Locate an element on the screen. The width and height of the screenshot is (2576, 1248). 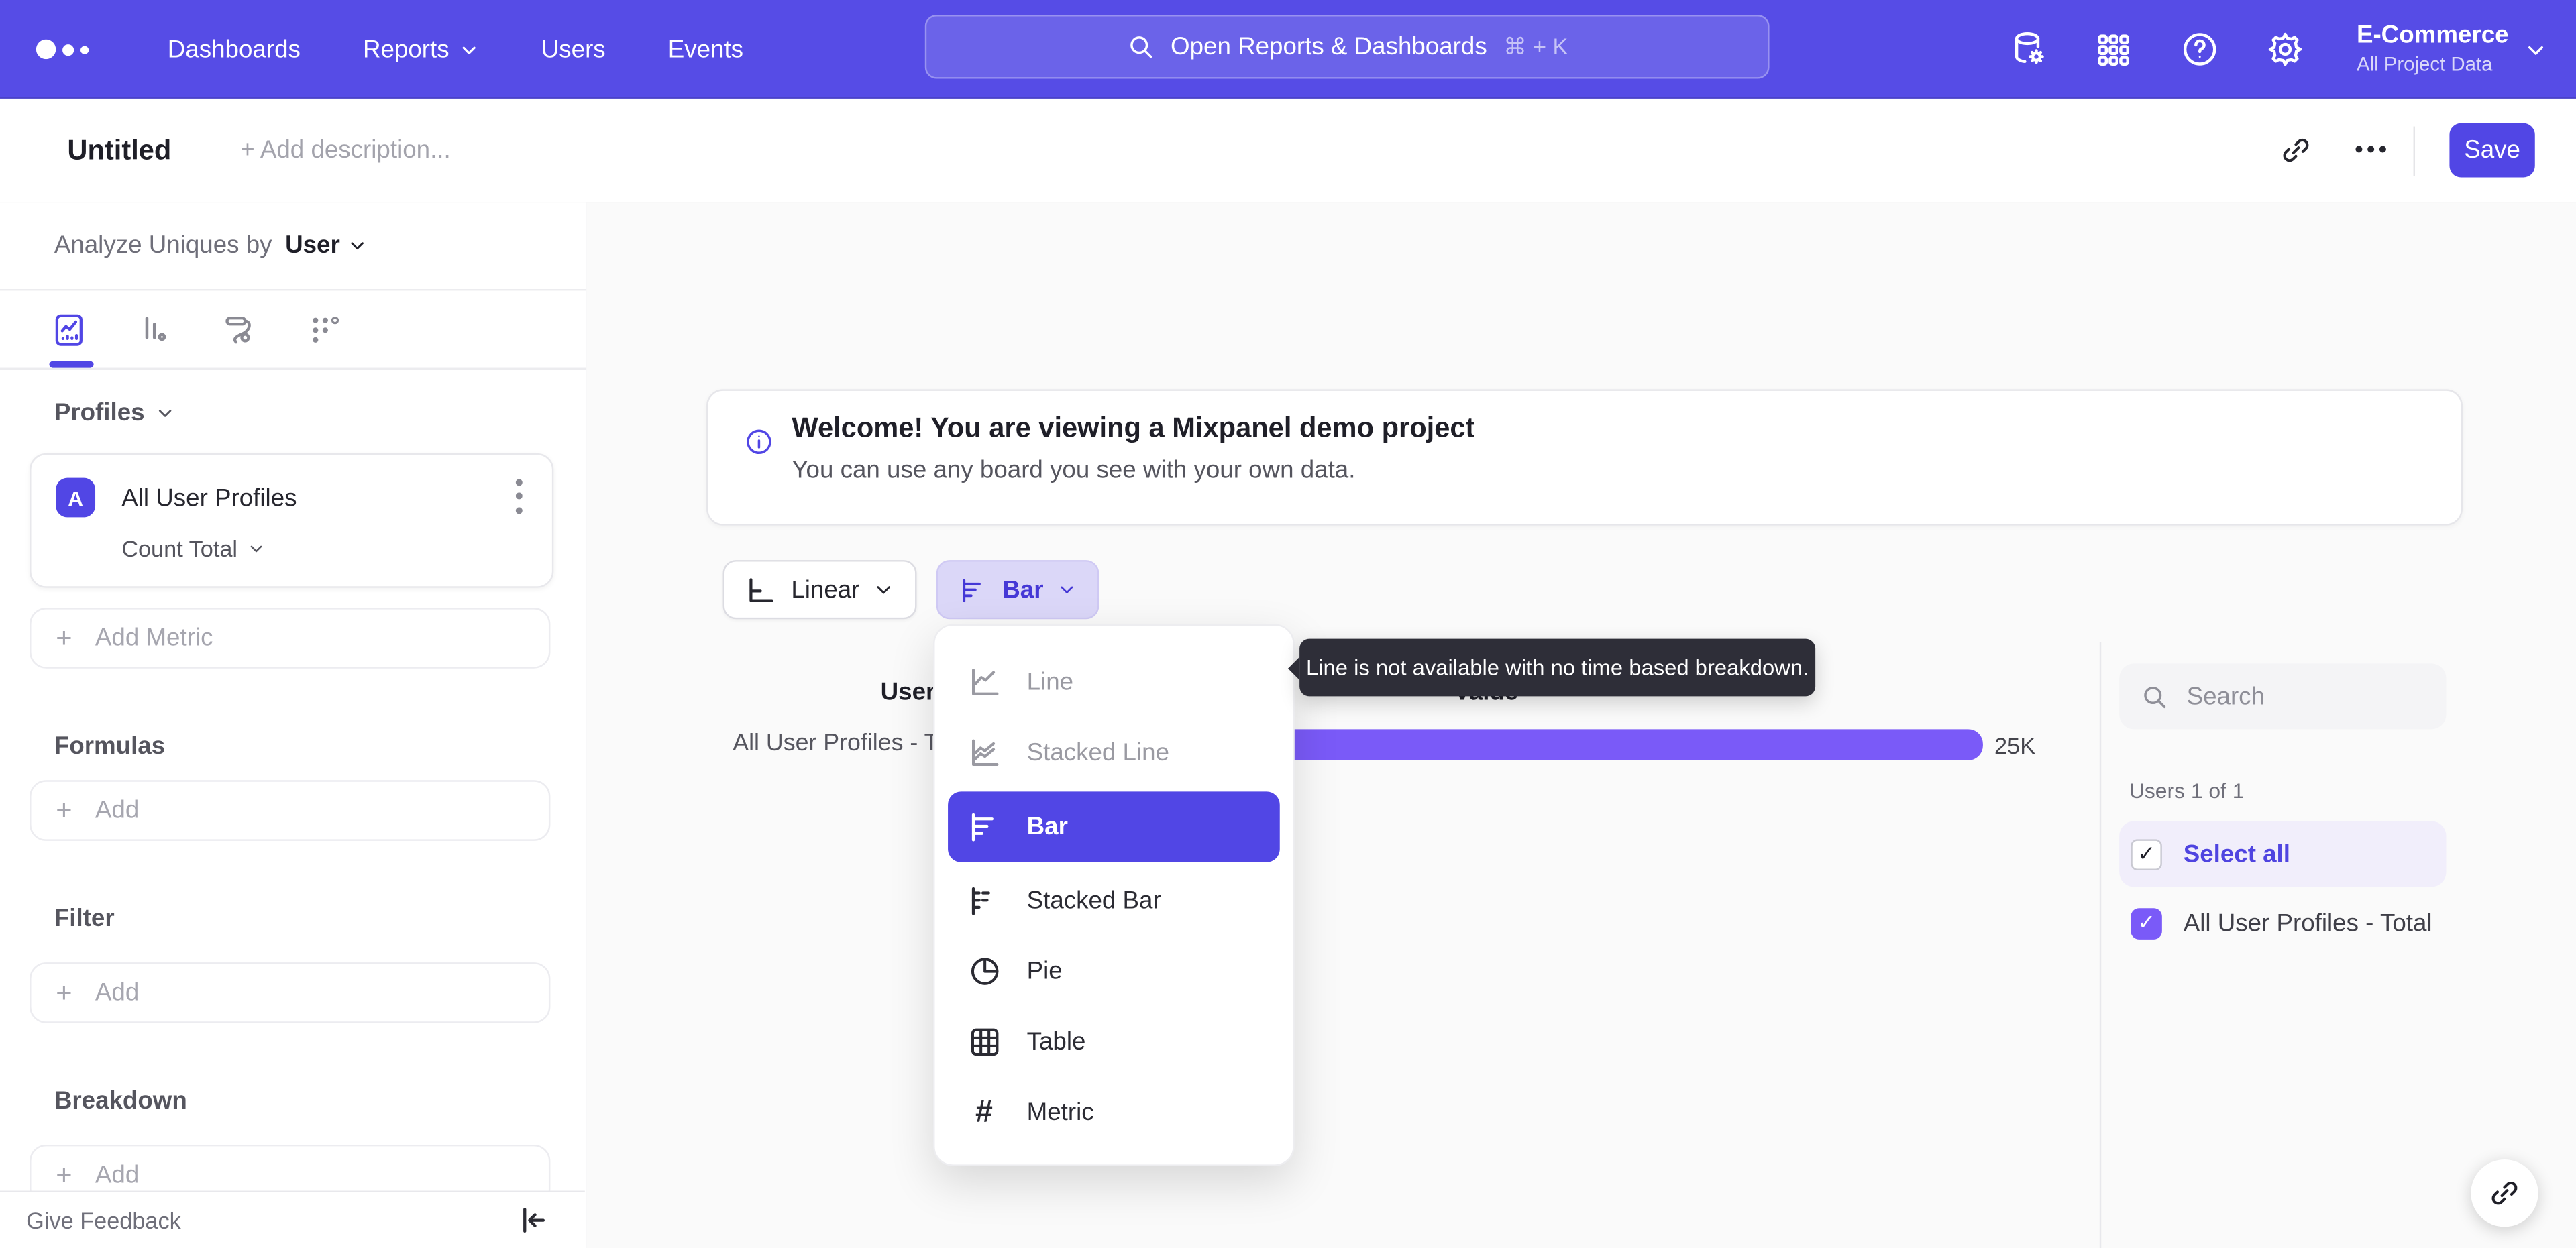
tab-retention is located at coordinates (325, 329).